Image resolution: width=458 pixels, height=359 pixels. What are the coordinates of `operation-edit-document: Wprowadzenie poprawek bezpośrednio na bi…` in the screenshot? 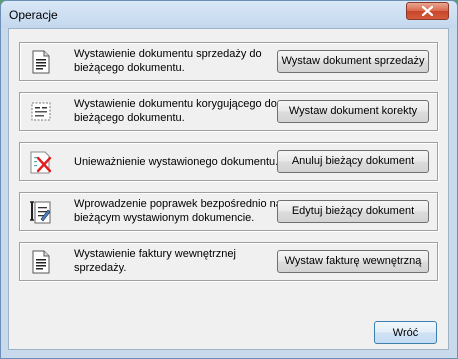 It's located at (228, 211).